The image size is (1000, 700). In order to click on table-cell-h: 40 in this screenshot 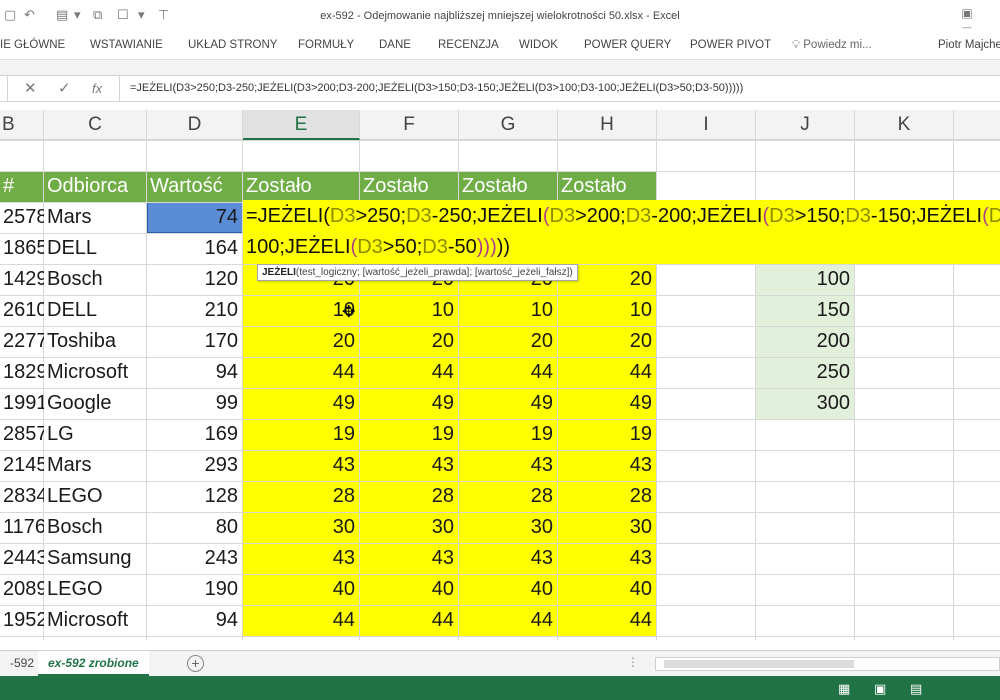, I will do `click(607, 589)`.